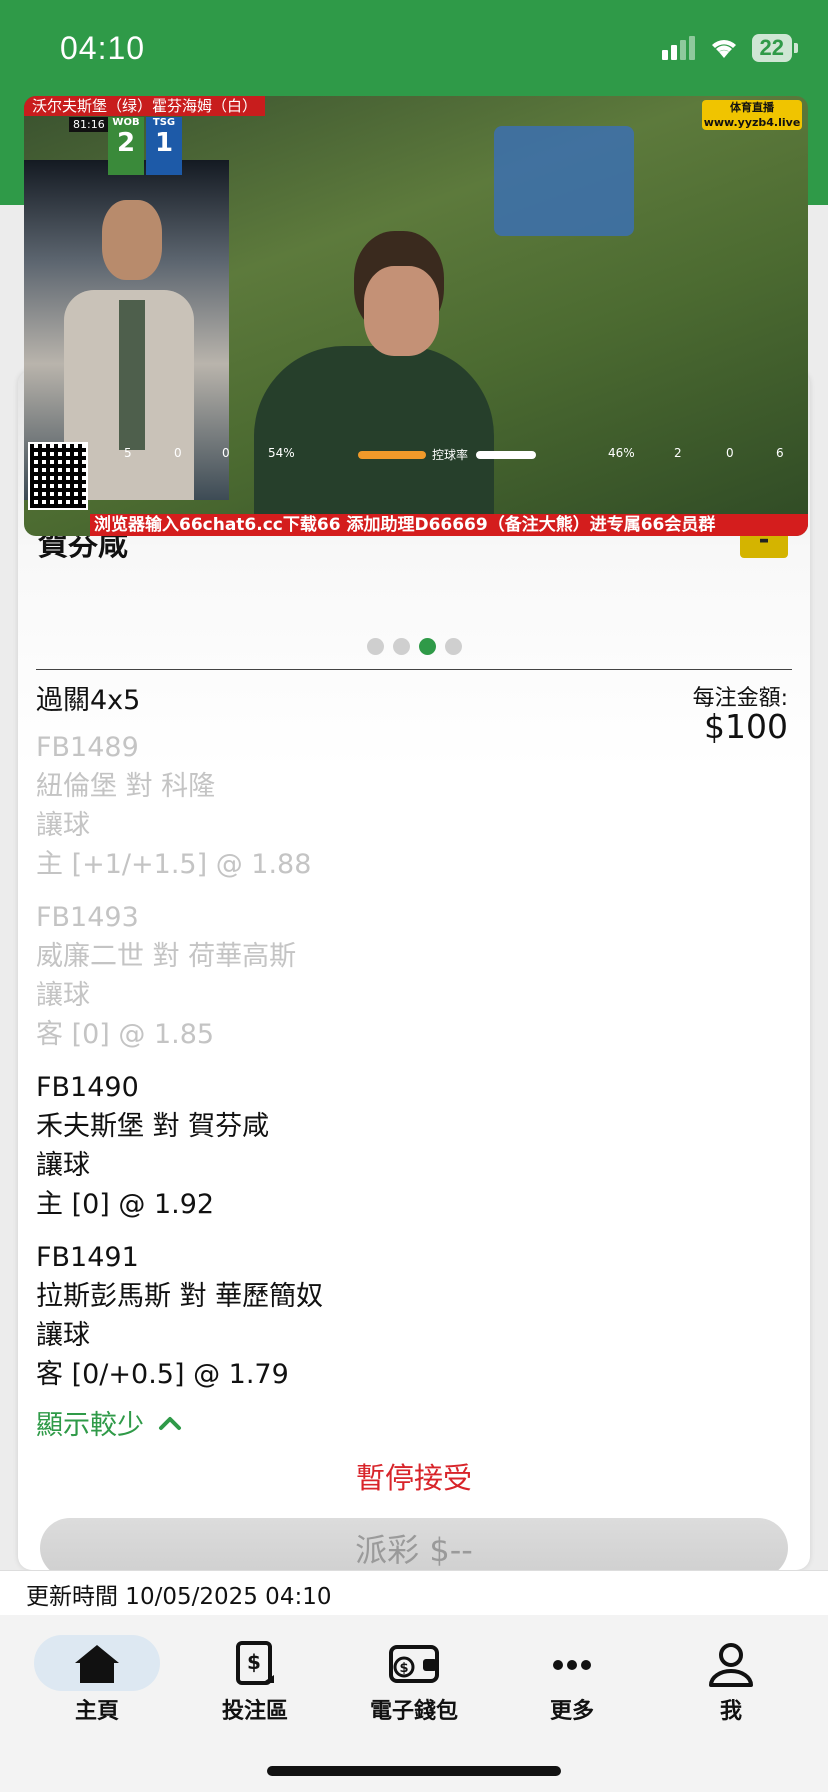 The image size is (828, 1792). What do you see at coordinates (170, 1423) in the screenshot?
I see `chevron-up-icon` at bounding box center [170, 1423].